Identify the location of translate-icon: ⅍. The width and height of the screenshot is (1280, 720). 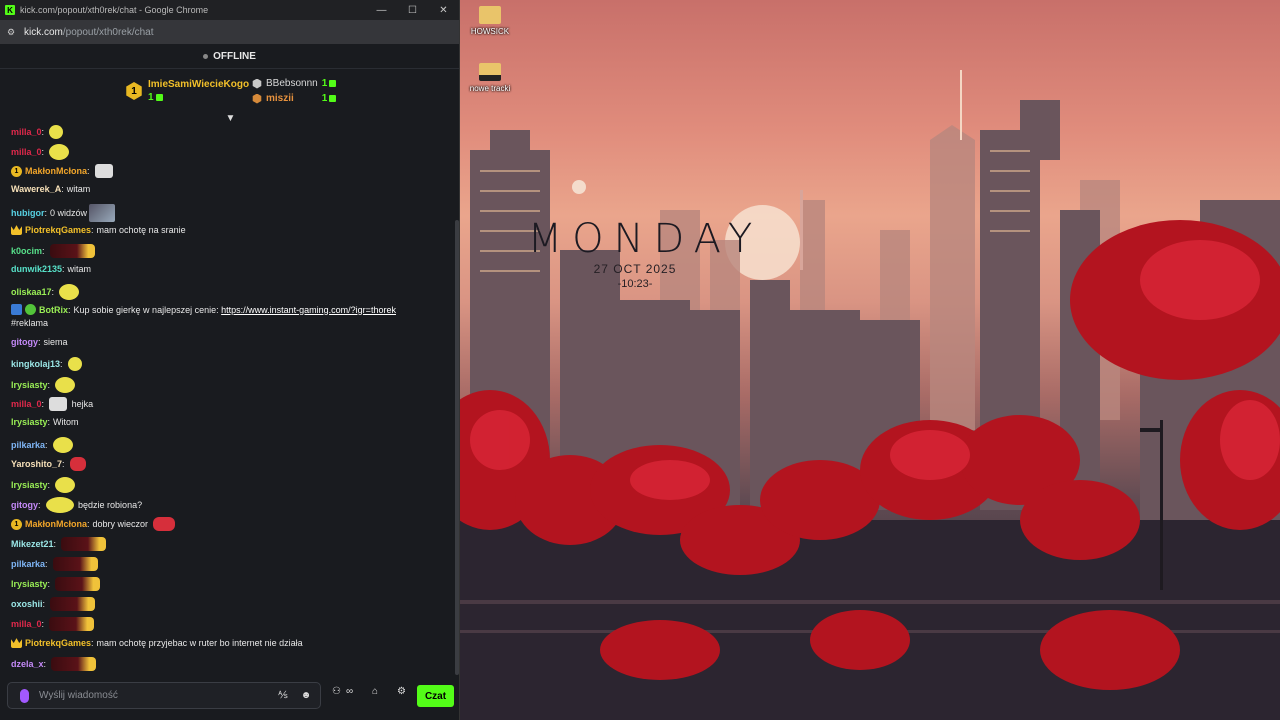
(283, 695).